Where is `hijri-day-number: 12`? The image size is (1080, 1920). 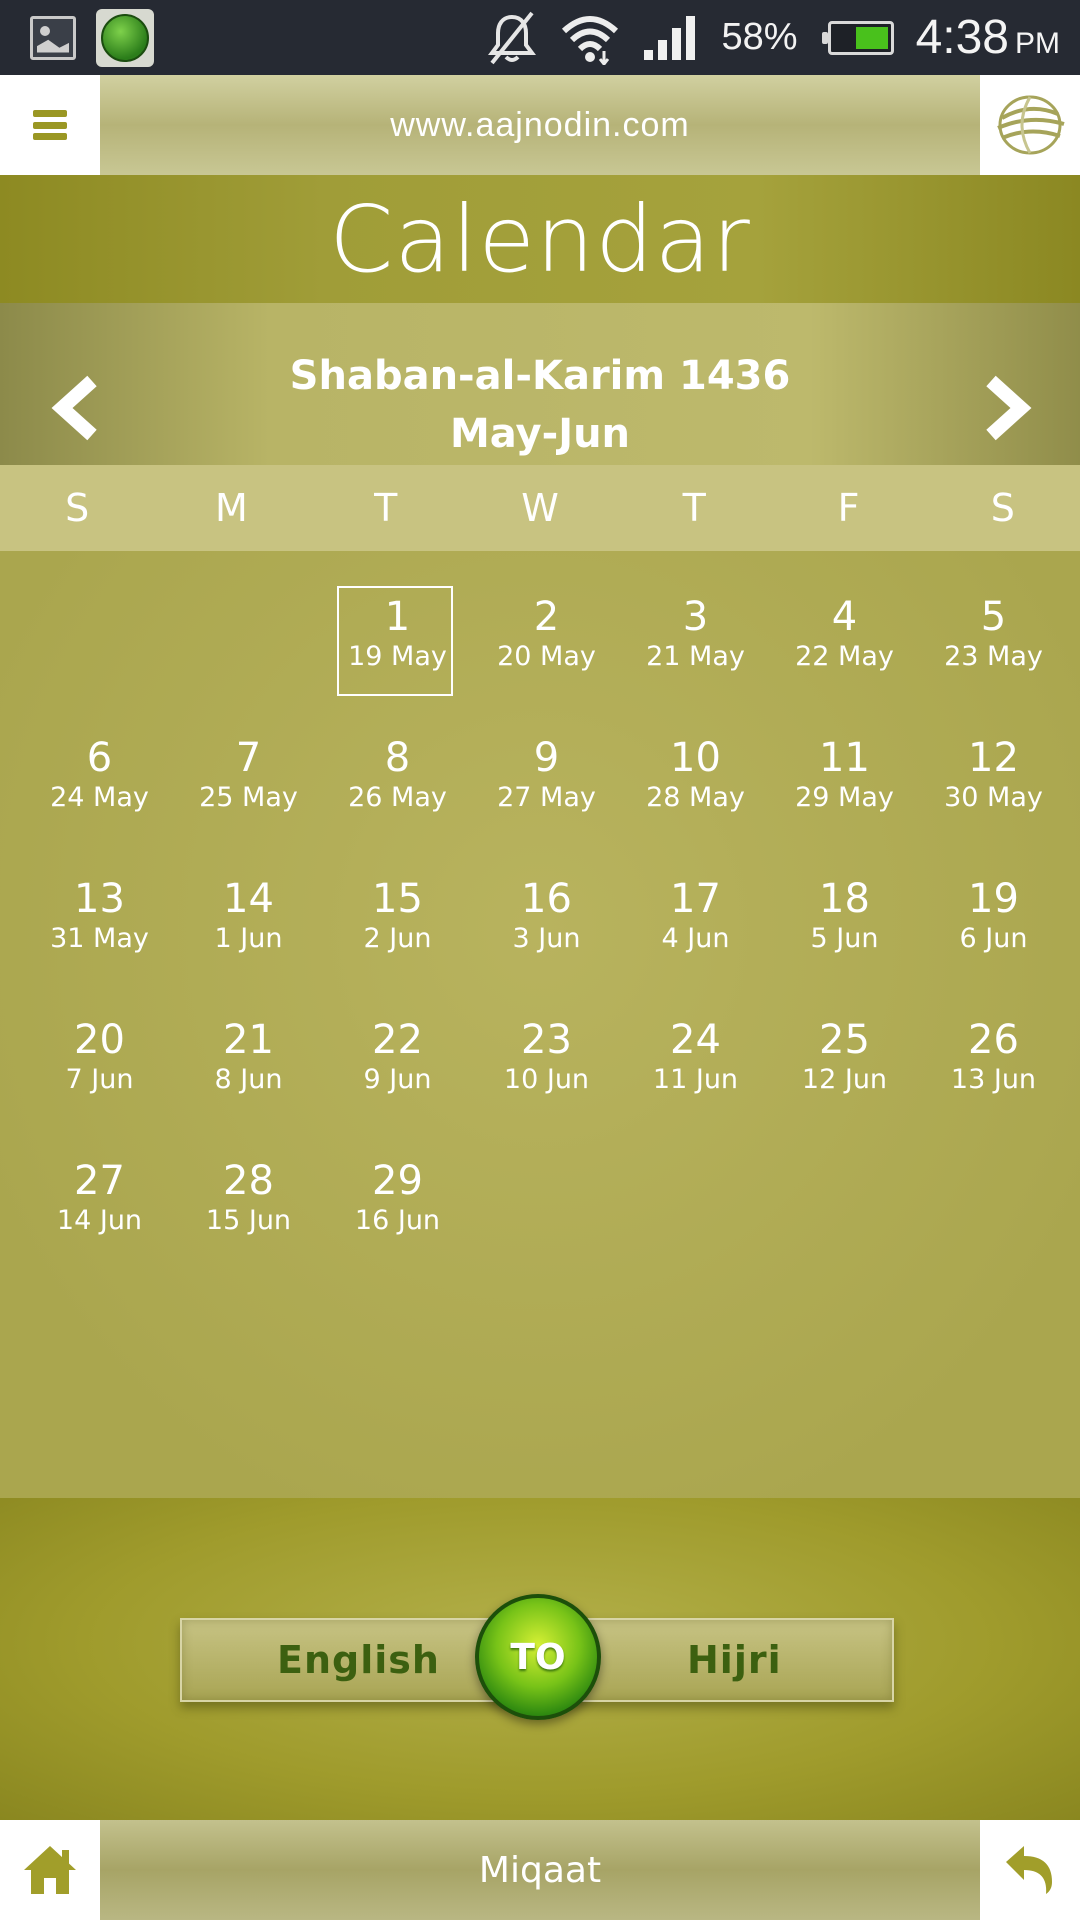 hijri-day-number: 12 is located at coordinates (993, 758).